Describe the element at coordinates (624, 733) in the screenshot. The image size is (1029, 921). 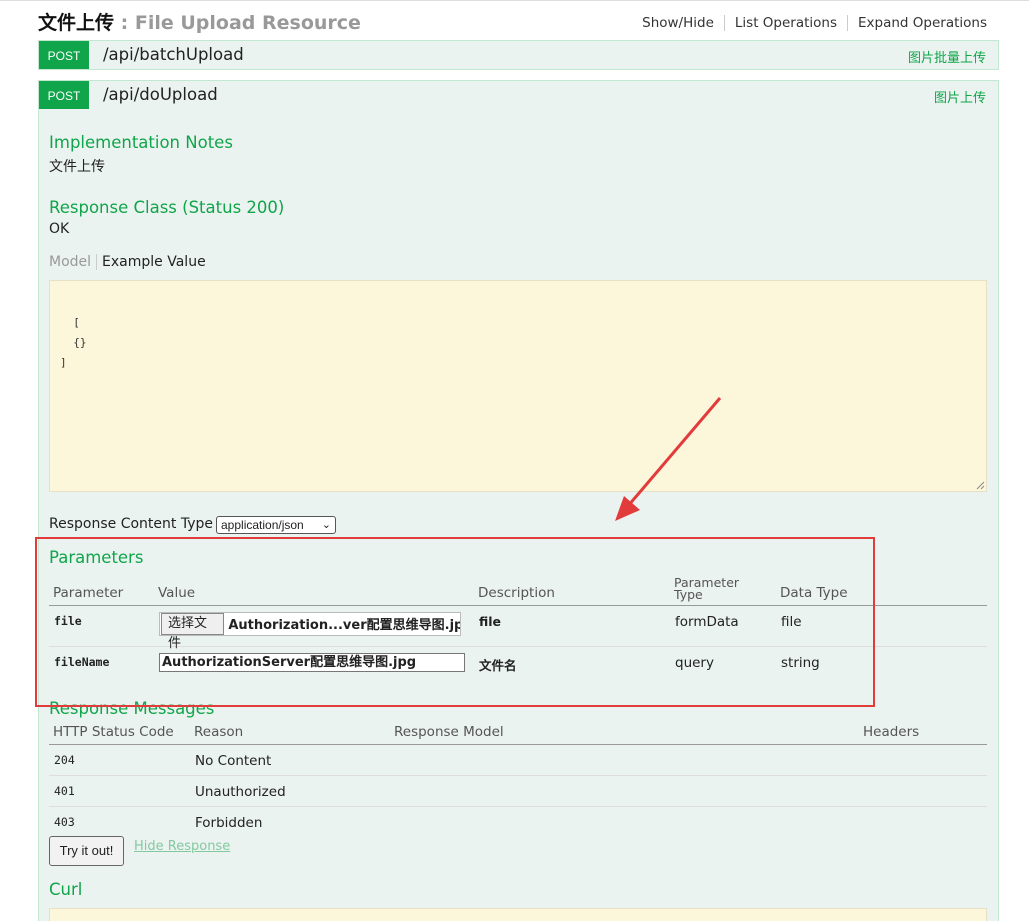
I see `column-header: Response Model` at that location.